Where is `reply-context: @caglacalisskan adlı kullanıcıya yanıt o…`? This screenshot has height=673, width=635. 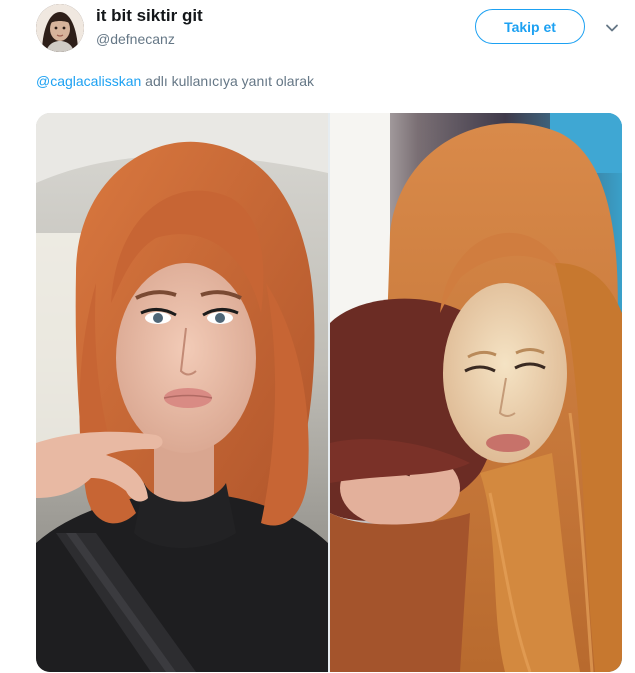 reply-context: @caglacalisskan adlı kullanıcıya yanıt o… is located at coordinates (175, 81).